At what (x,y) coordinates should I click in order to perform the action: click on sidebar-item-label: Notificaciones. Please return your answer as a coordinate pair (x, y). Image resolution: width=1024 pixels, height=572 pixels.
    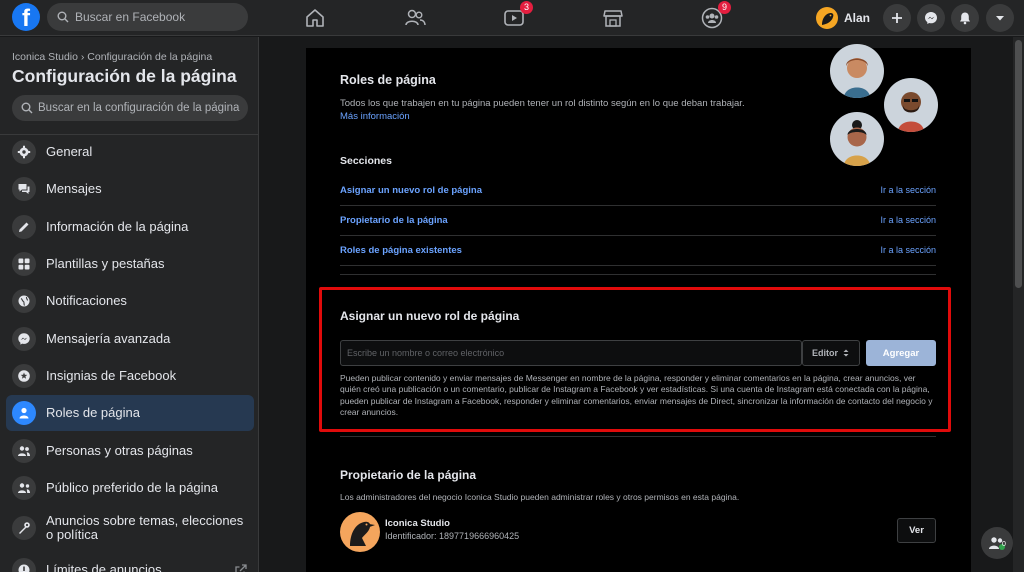
    Looking at the image, I should click on (86, 300).